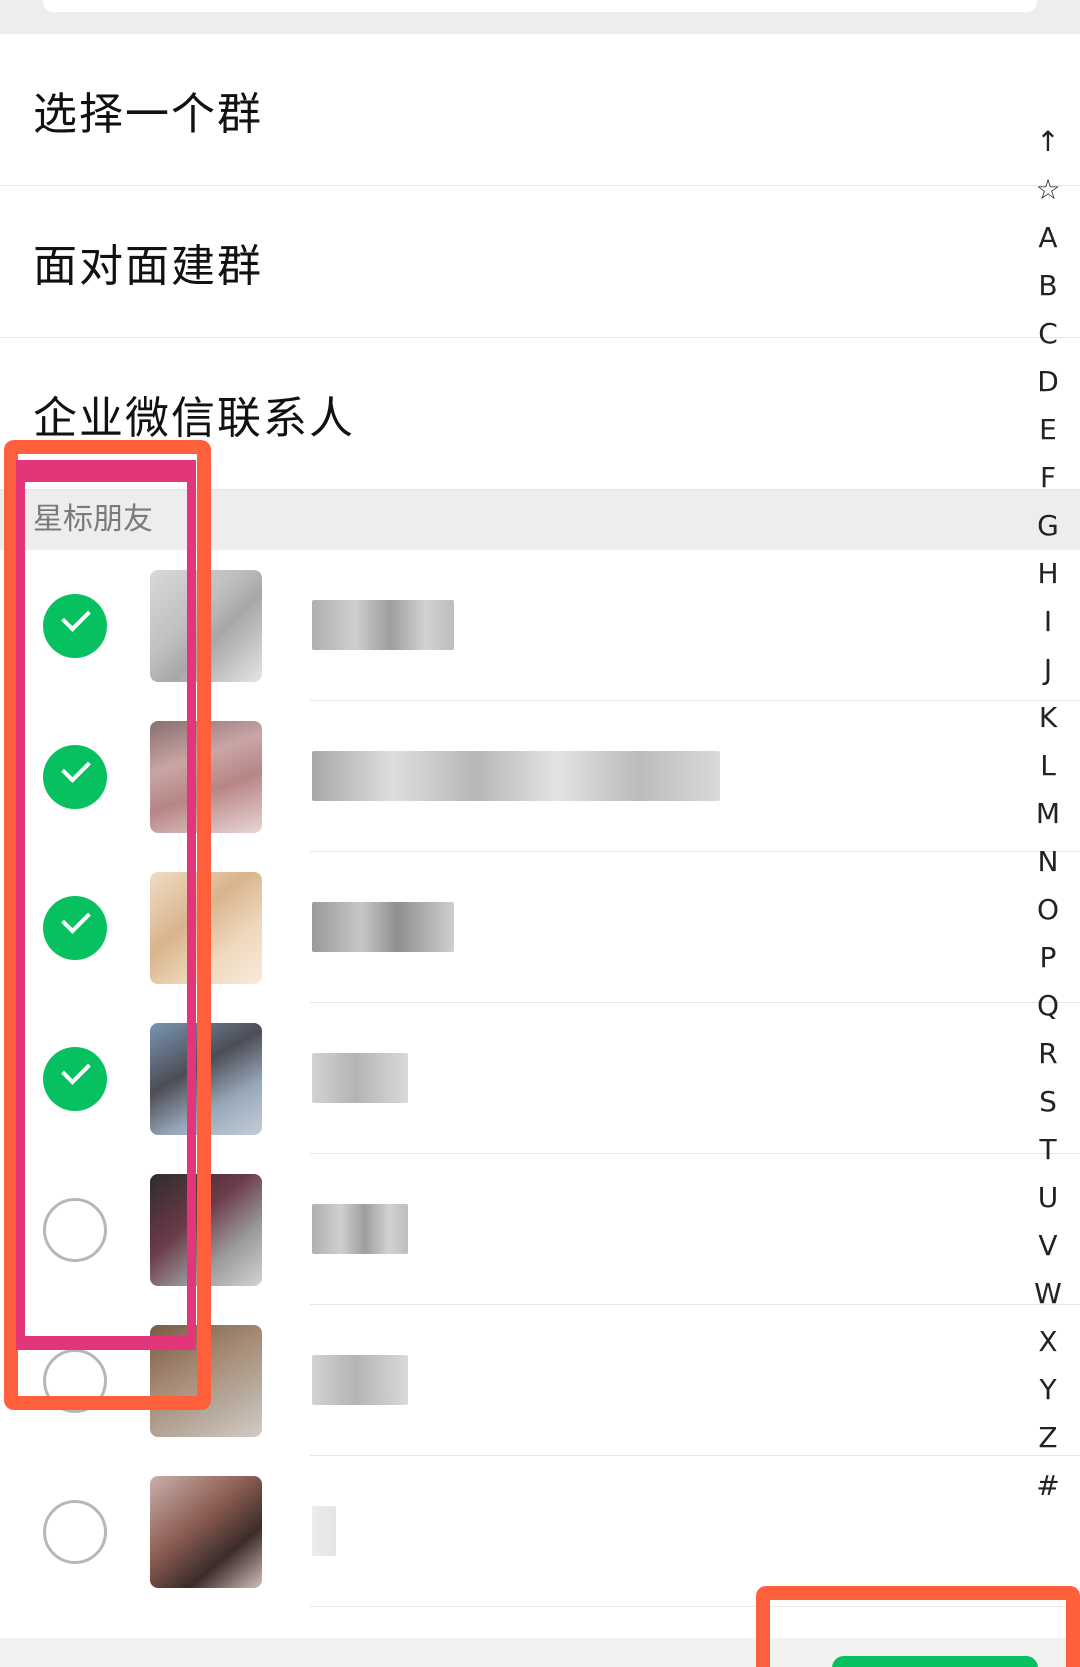 The image size is (1080, 1667). Describe the element at coordinates (1048, 670) in the screenshot. I see `index-letter: J` at that location.